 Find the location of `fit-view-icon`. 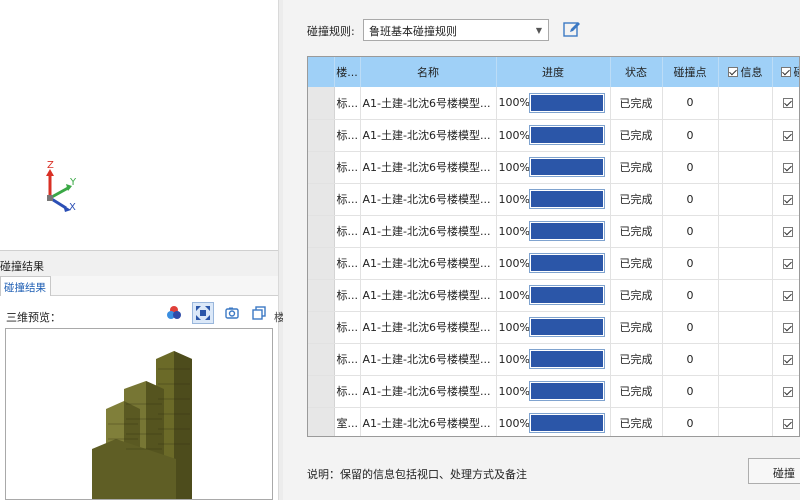

fit-view-icon is located at coordinates (203, 313).